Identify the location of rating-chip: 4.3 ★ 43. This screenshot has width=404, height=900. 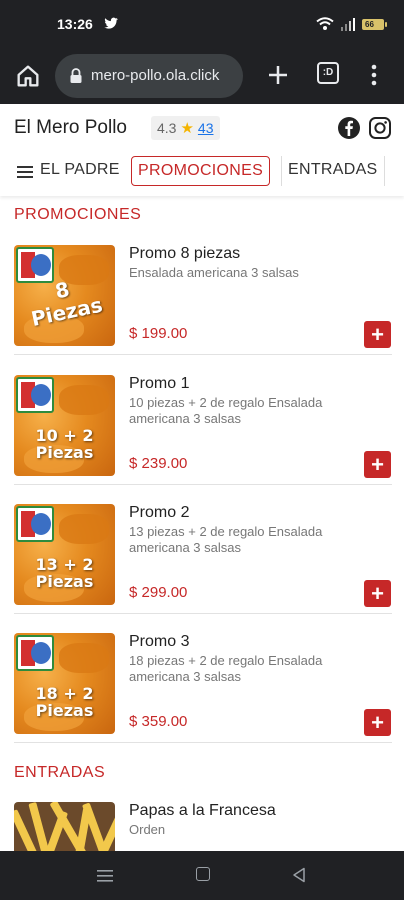
(185, 128).